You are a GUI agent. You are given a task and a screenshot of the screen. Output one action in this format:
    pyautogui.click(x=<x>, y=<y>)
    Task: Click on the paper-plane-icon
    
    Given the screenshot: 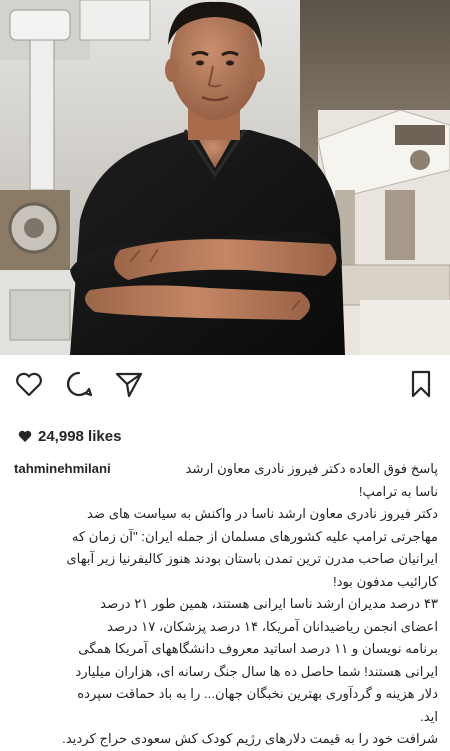 What is the action you would take?
    pyautogui.click(x=129, y=384)
    